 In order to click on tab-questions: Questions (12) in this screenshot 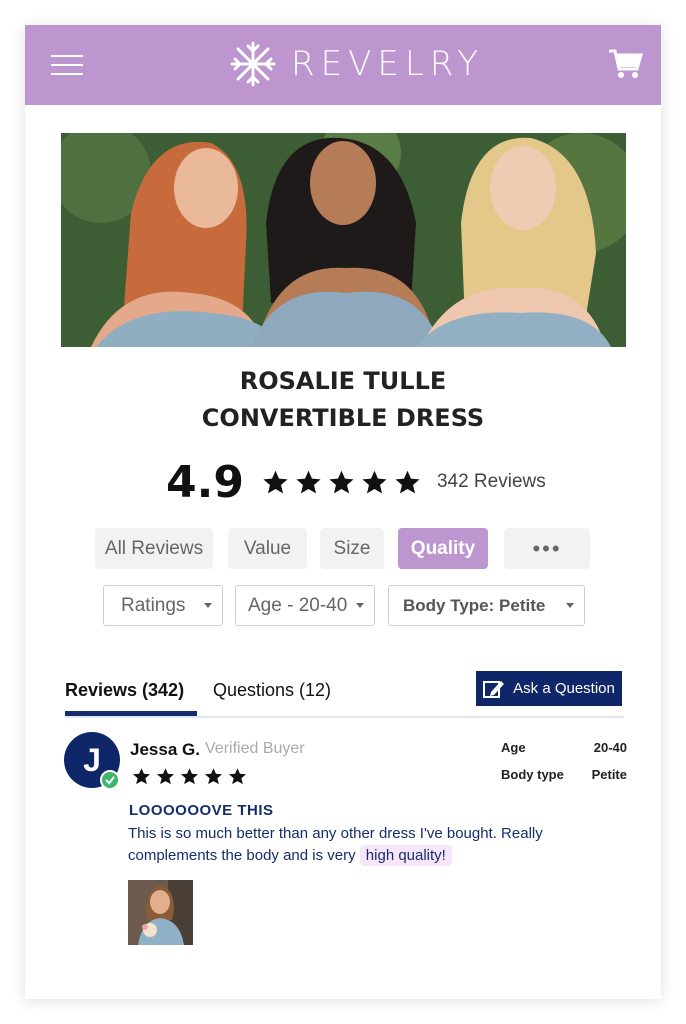, I will do `click(272, 690)`.